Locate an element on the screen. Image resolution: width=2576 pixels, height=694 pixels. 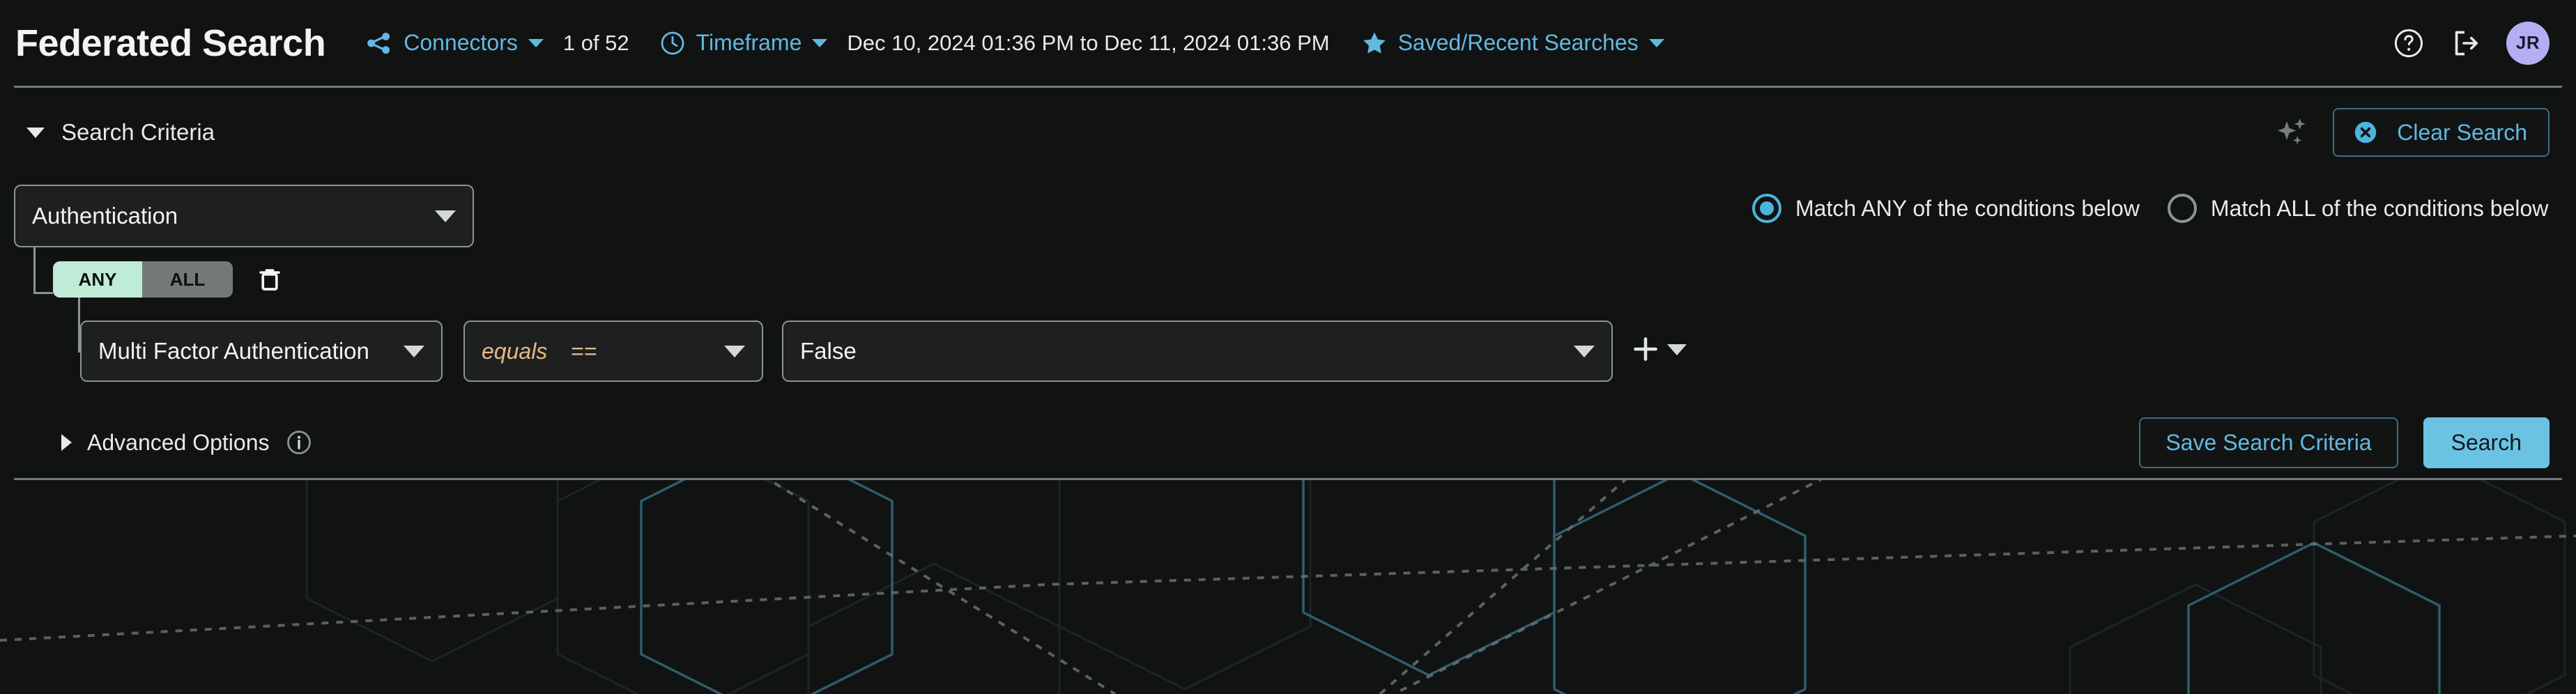
avatar: JR is located at coordinates (2528, 43).